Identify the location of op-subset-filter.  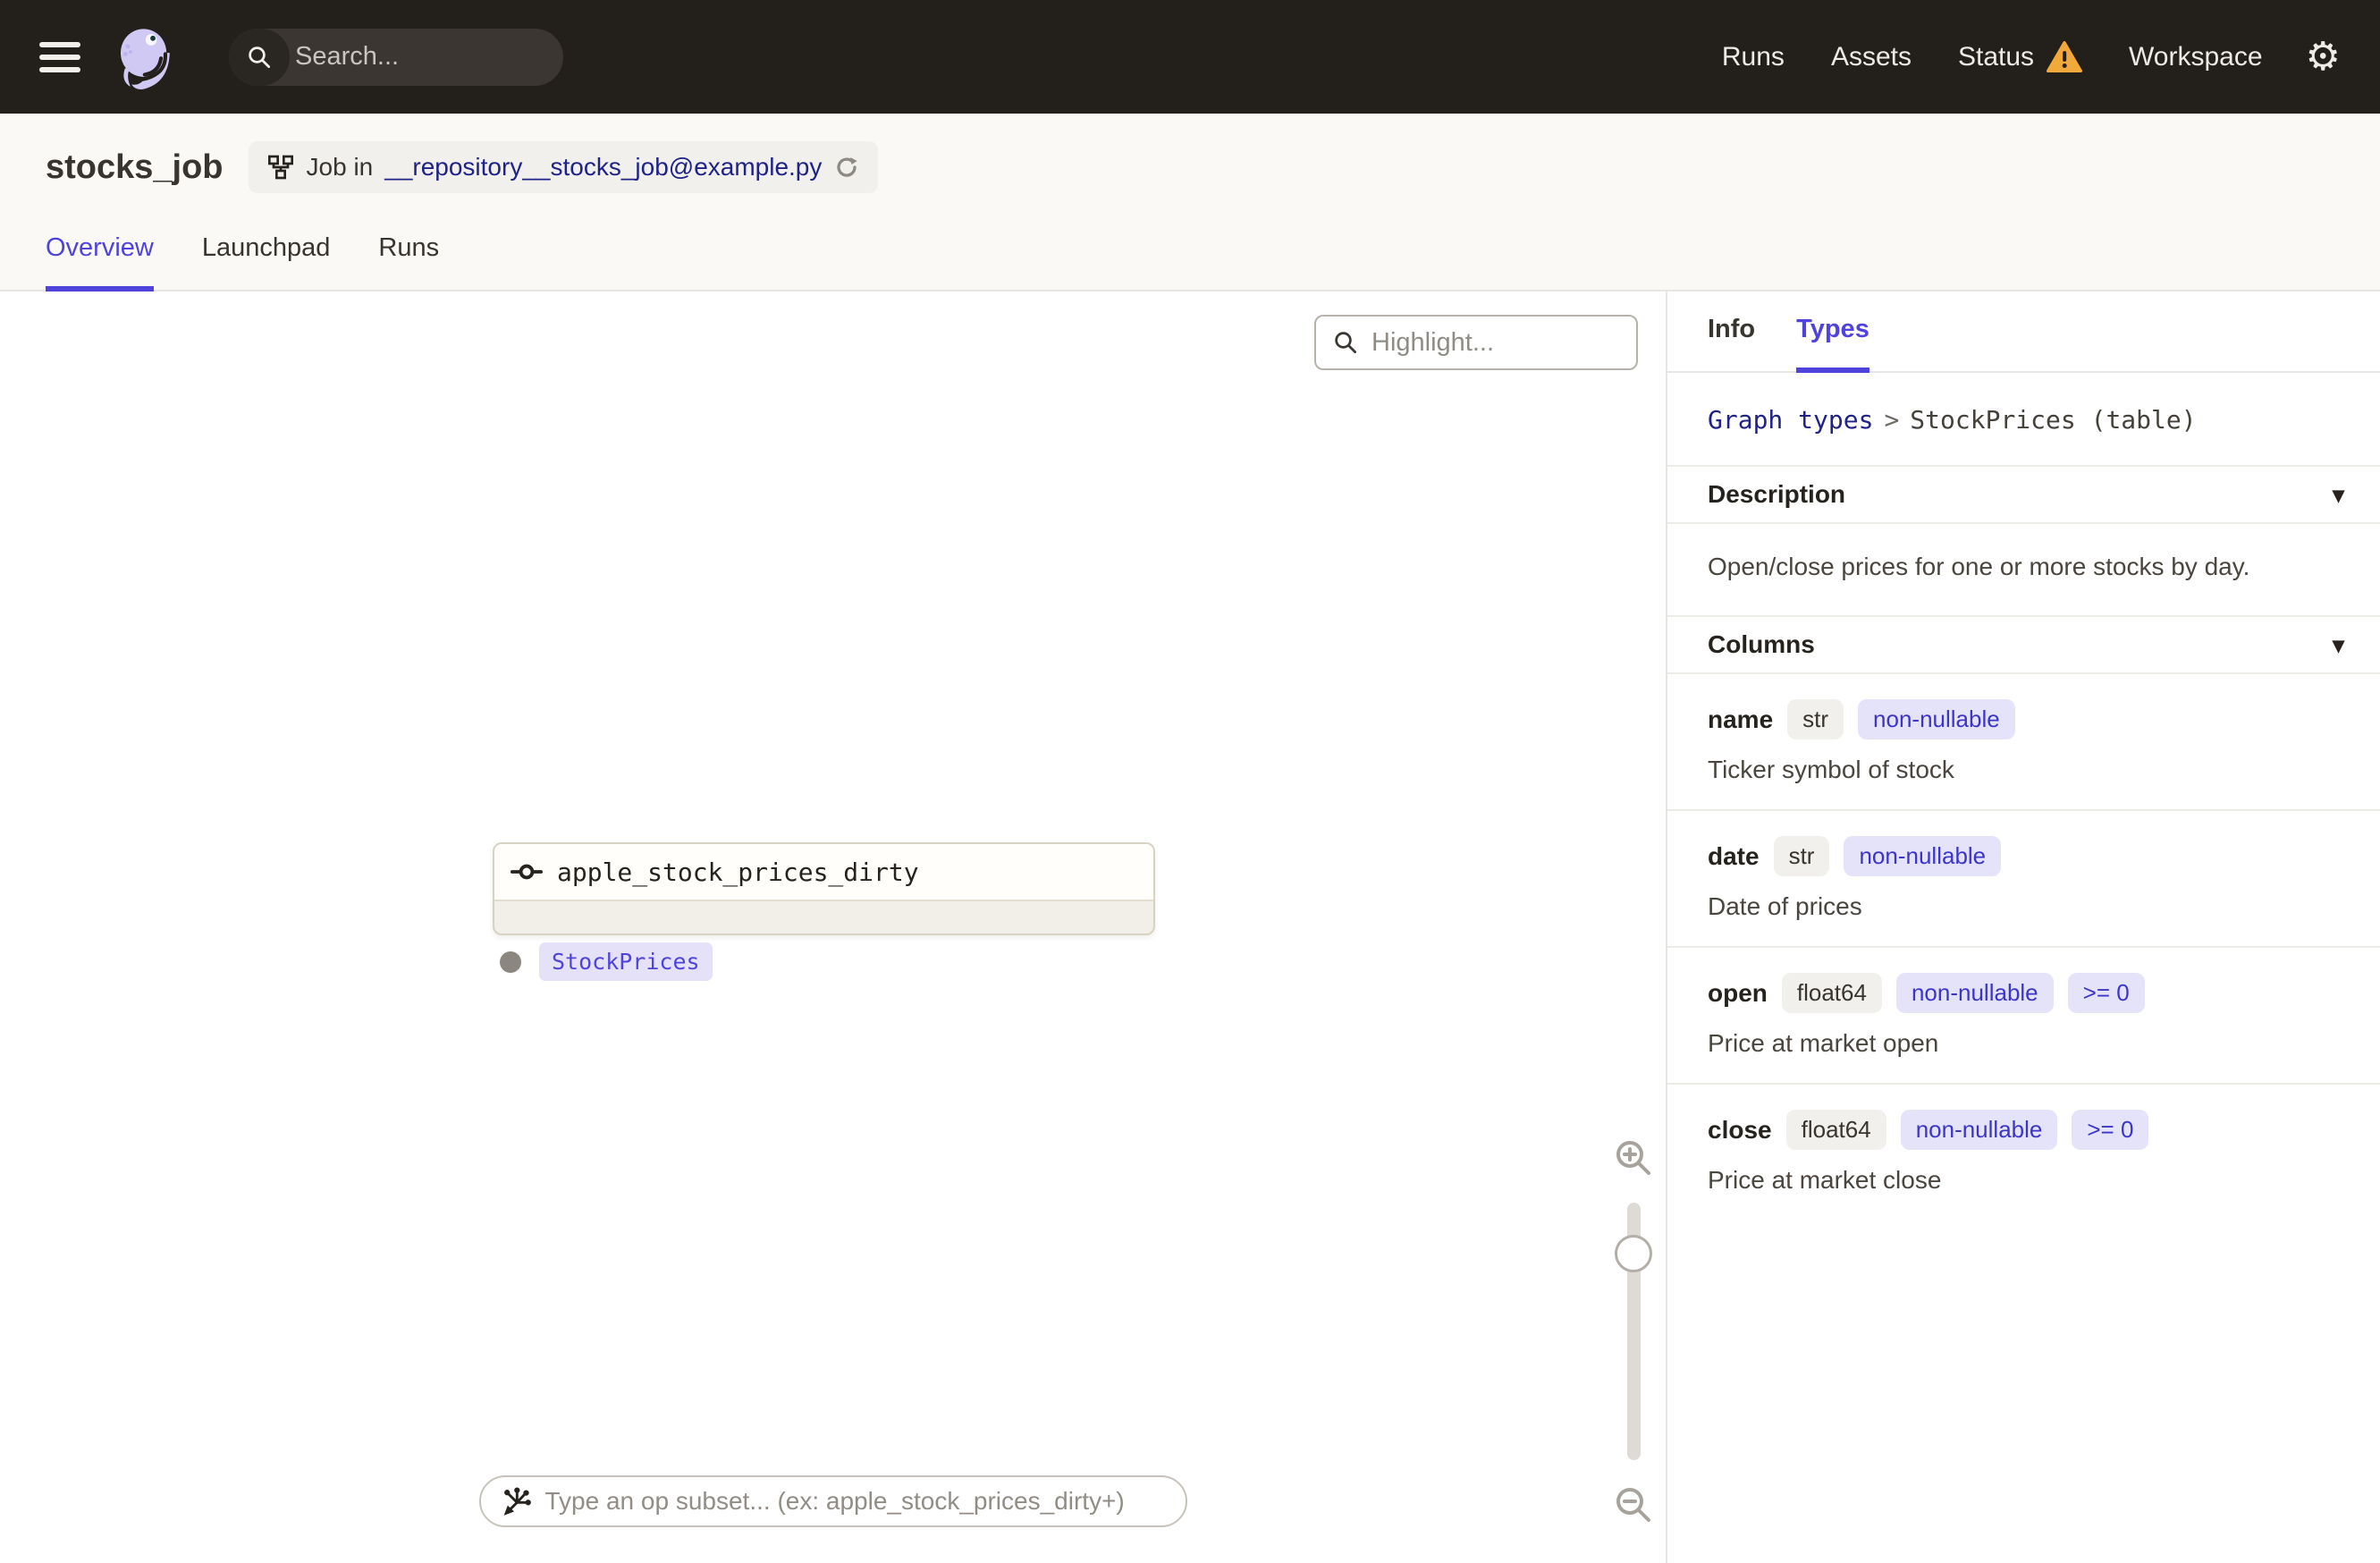
(832, 1501).